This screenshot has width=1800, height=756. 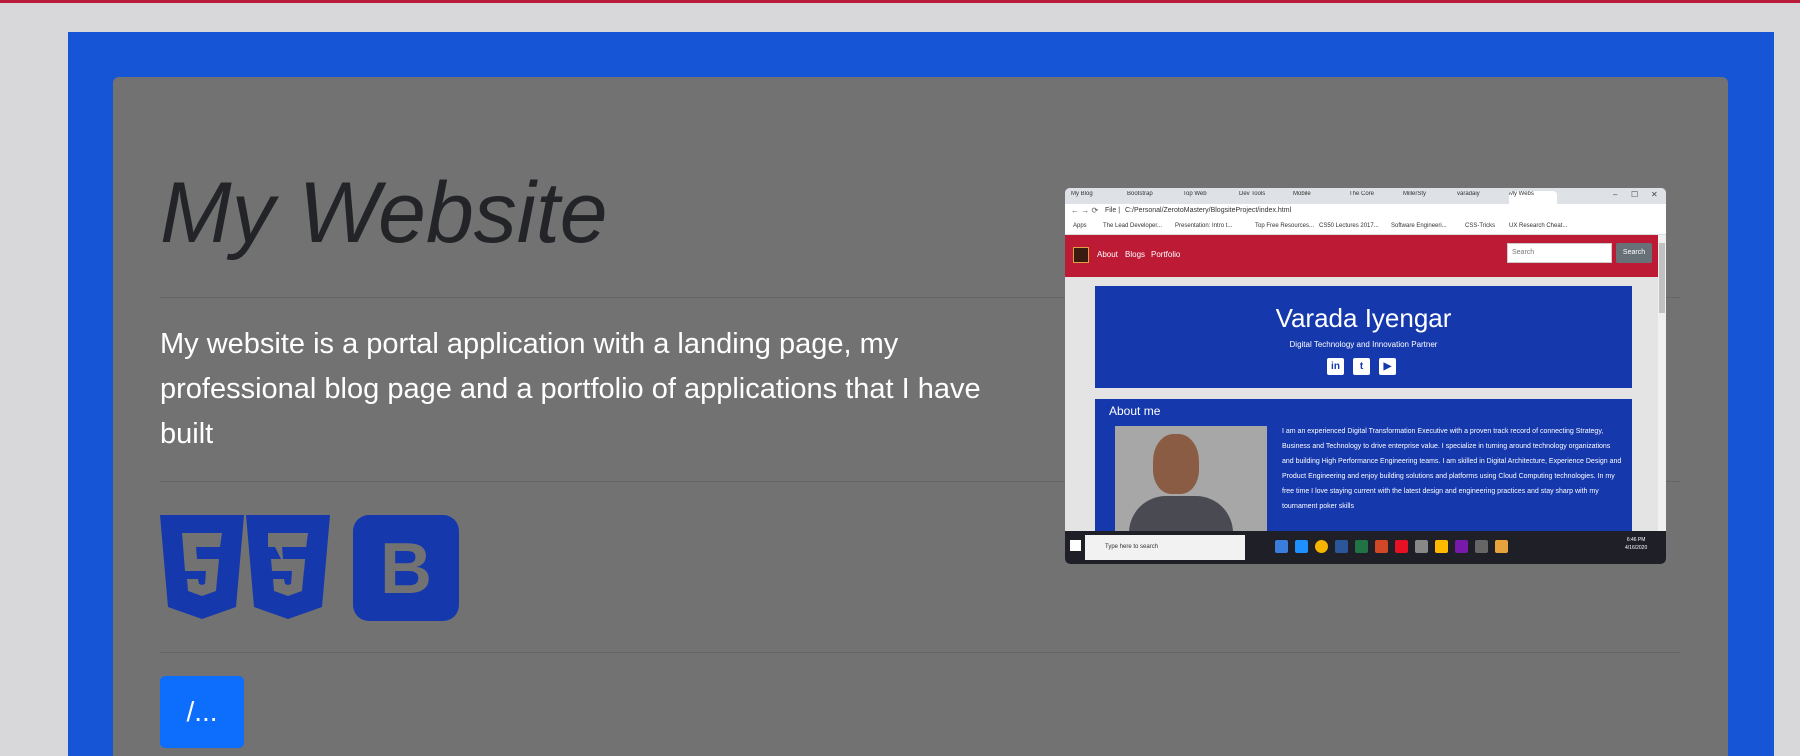 I want to click on top-accent-line, so click(x=900, y=1).